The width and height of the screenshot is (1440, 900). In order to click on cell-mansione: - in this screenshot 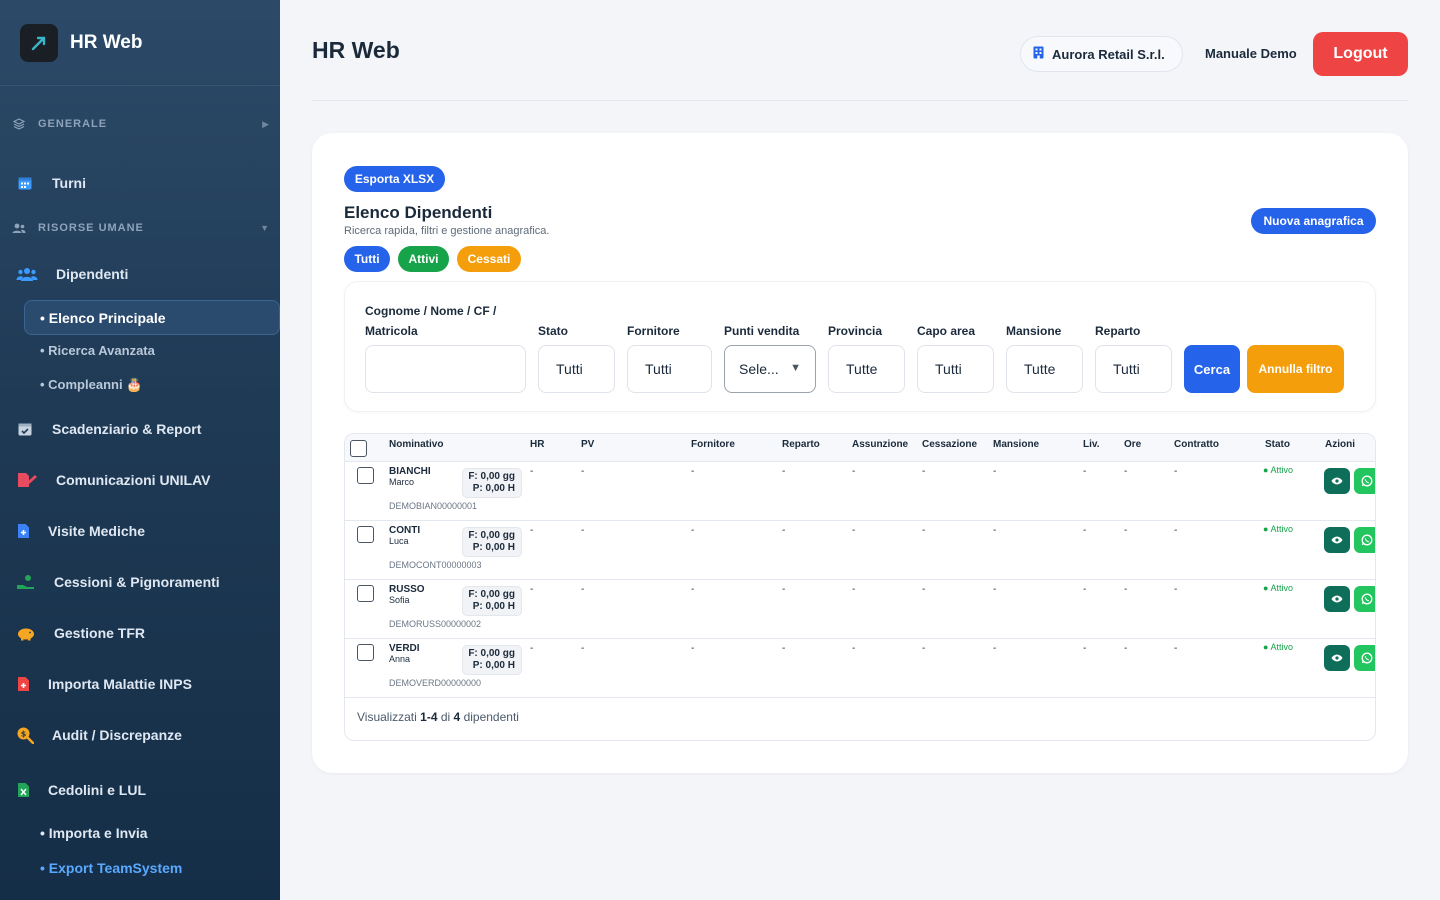, I will do `click(995, 530)`.